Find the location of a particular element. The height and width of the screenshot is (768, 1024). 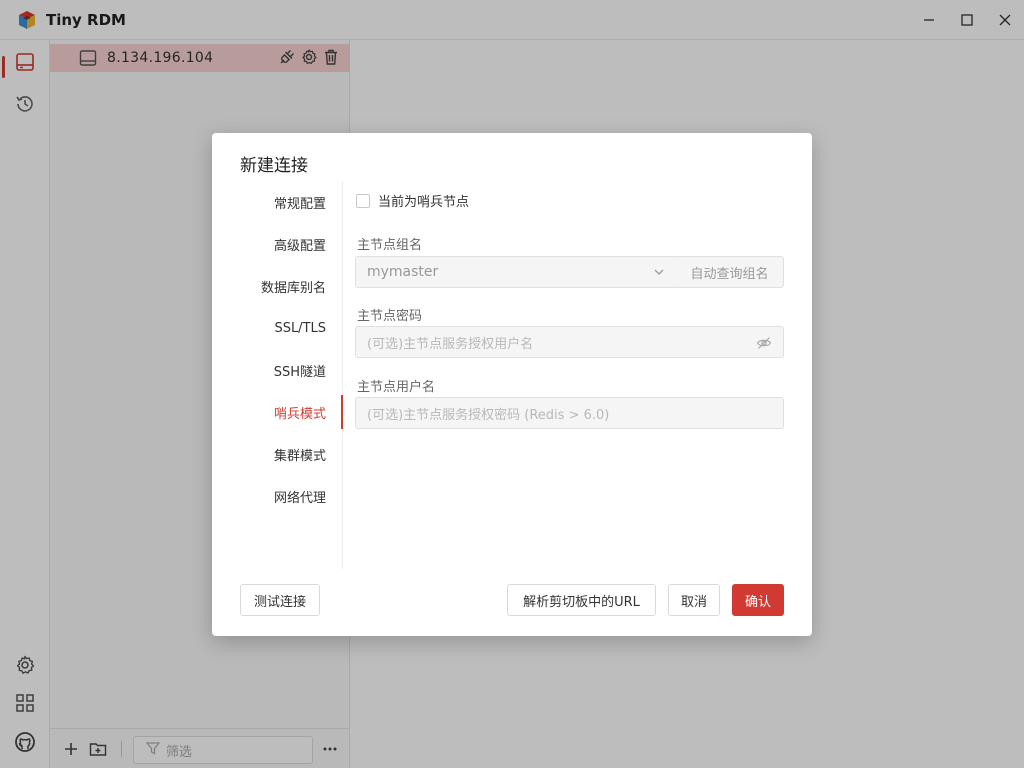

test-connection-button: 测试连接 is located at coordinates (280, 600).